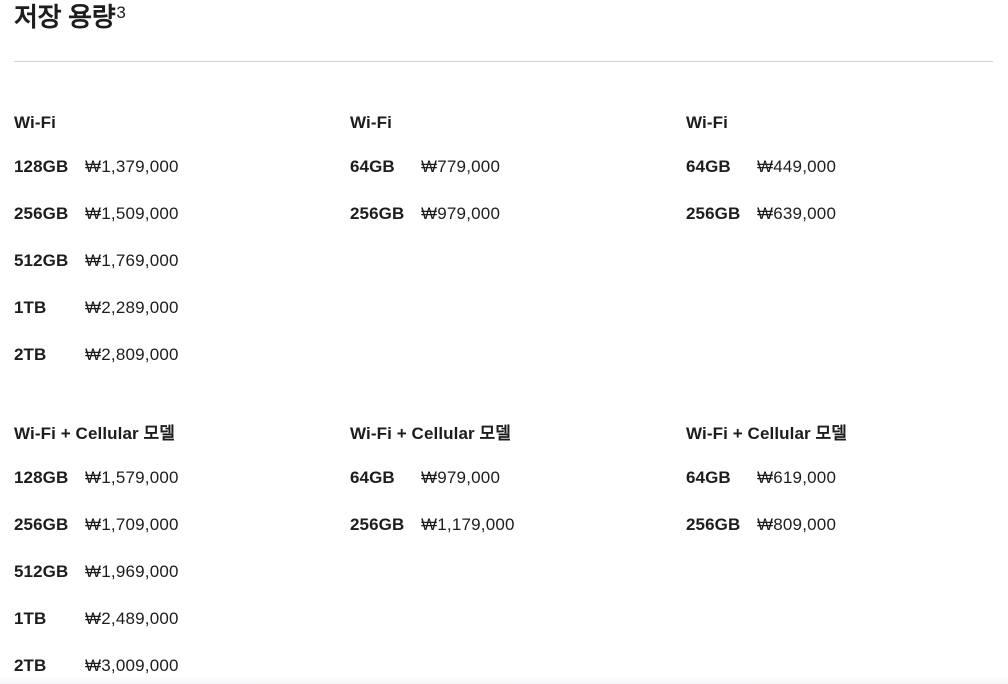 The image size is (1008, 684). What do you see at coordinates (132, 665) in the screenshot?
I see `price-value: ₩3,009,000` at bounding box center [132, 665].